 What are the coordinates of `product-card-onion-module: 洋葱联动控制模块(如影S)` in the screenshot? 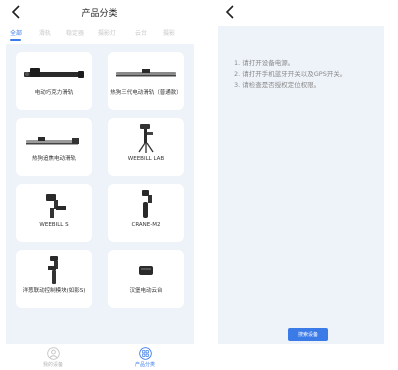 It's located at (54, 279).